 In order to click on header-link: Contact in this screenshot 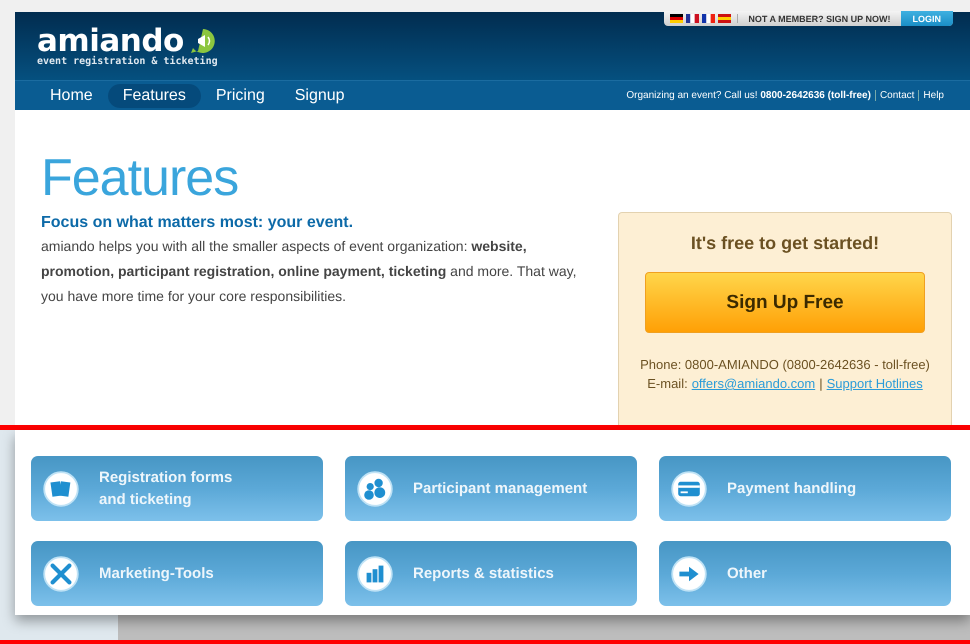, I will do `click(896, 95)`.